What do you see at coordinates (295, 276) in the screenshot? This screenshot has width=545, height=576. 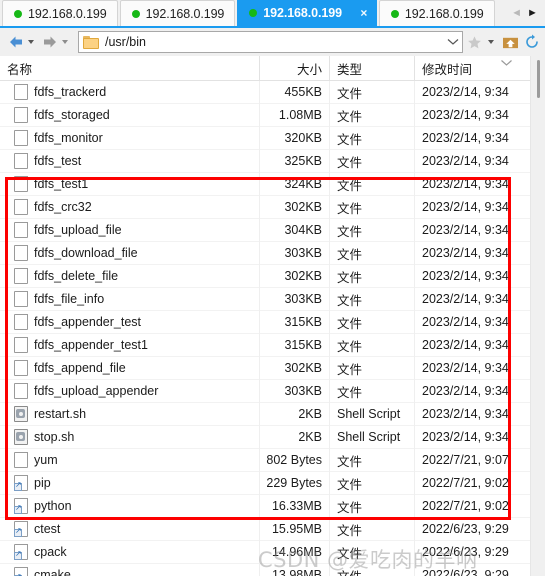 I see `cell-size: 302KB` at bounding box center [295, 276].